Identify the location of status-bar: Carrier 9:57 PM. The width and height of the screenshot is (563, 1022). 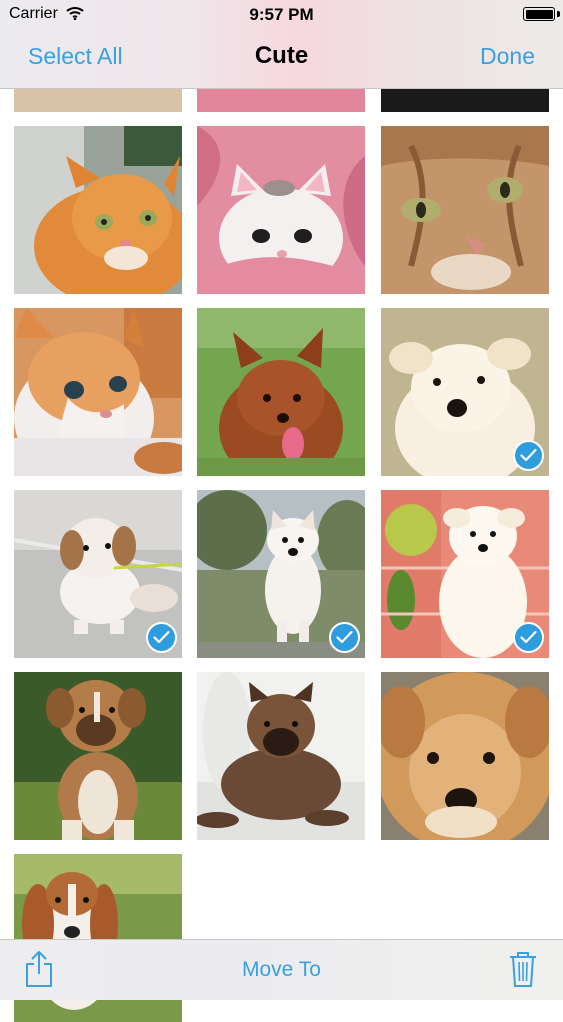
(281, 15).